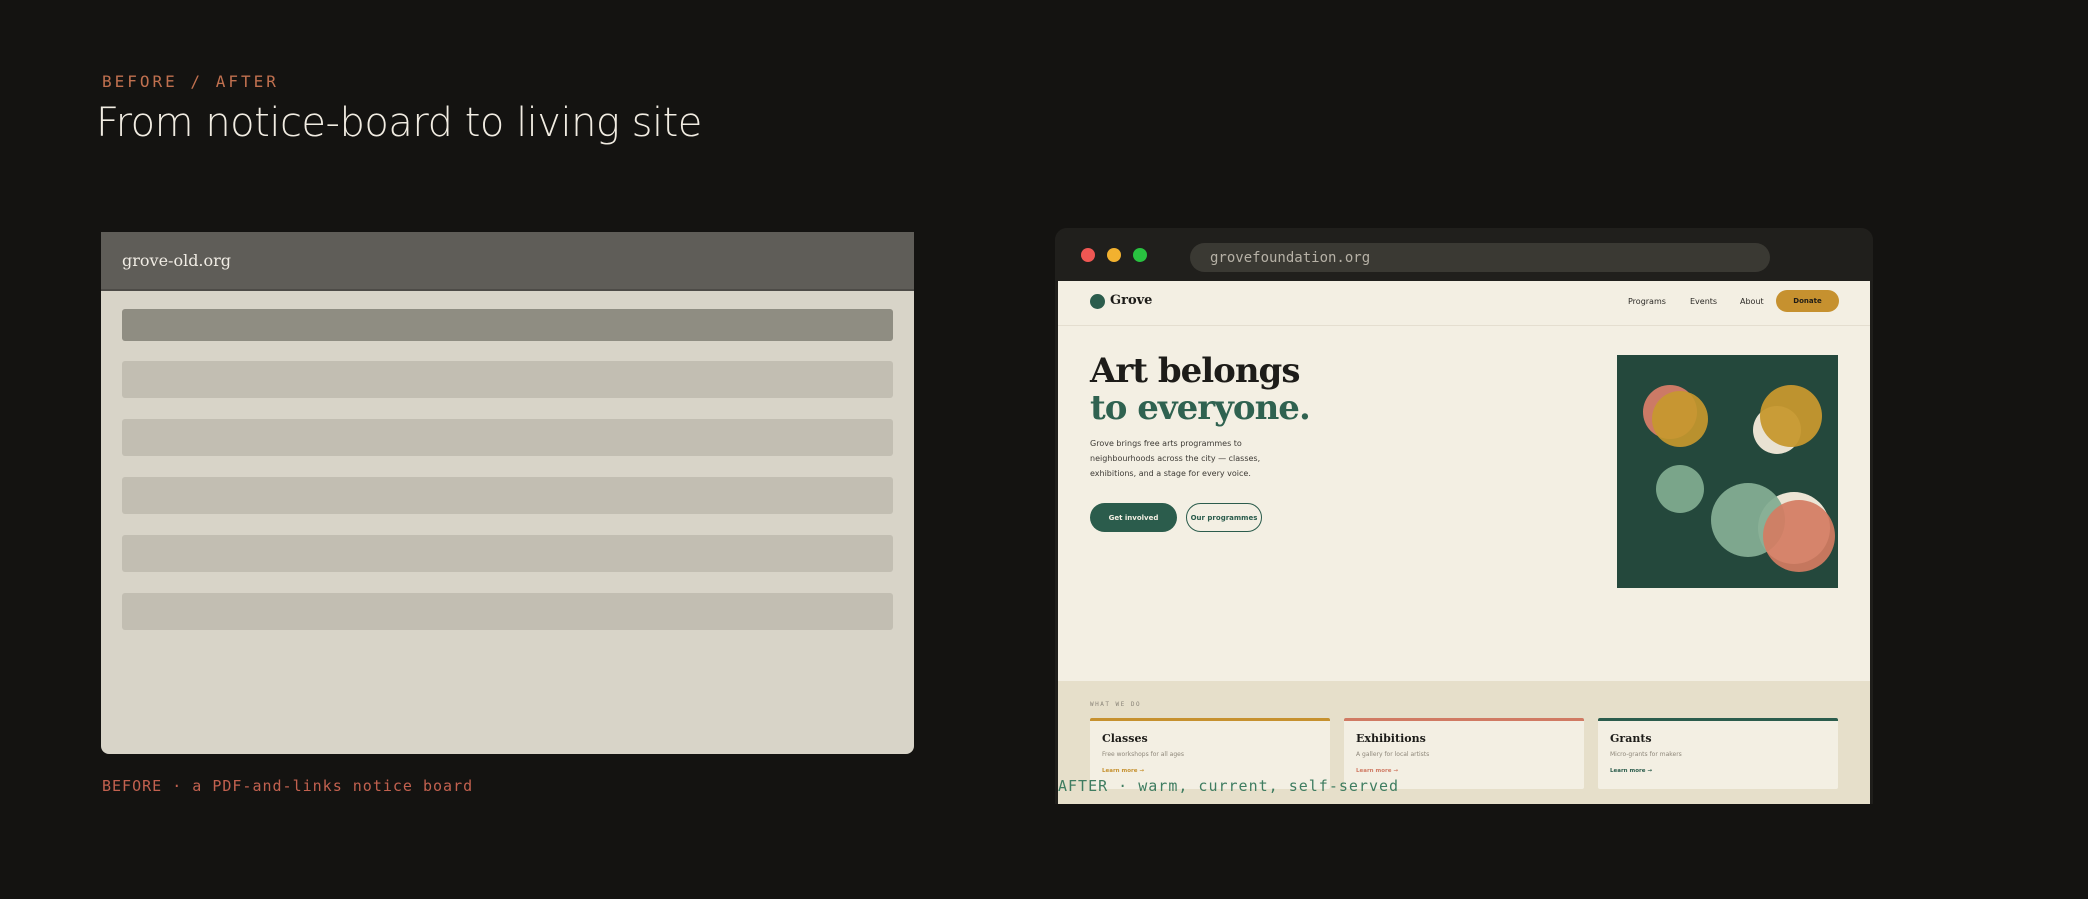 The height and width of the screenshot is (899, 2088). Describe the element at coordinates (1088, 255) in the screenshot. I see `close-window-icon` at that location.